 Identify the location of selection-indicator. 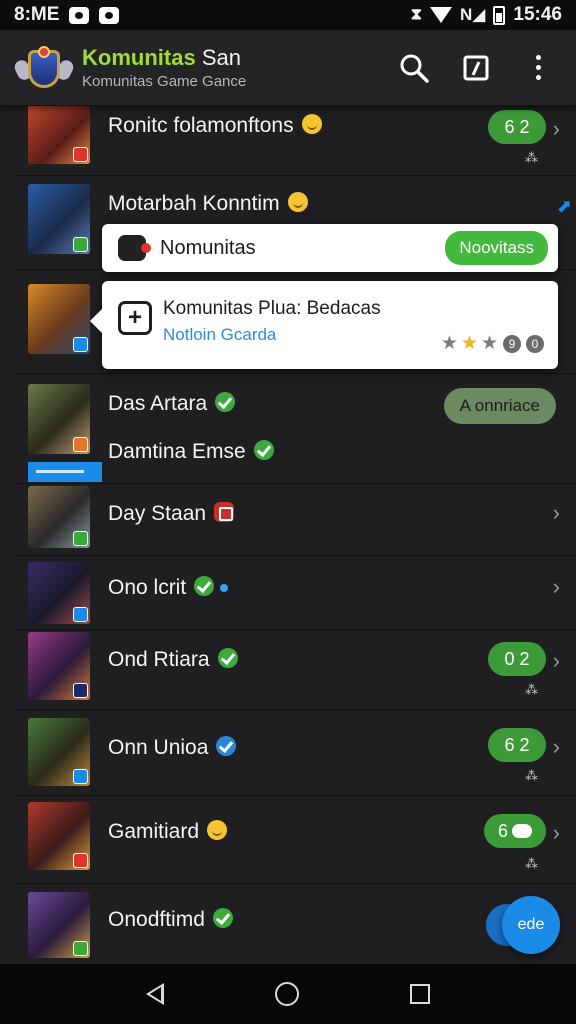
(65, 472).